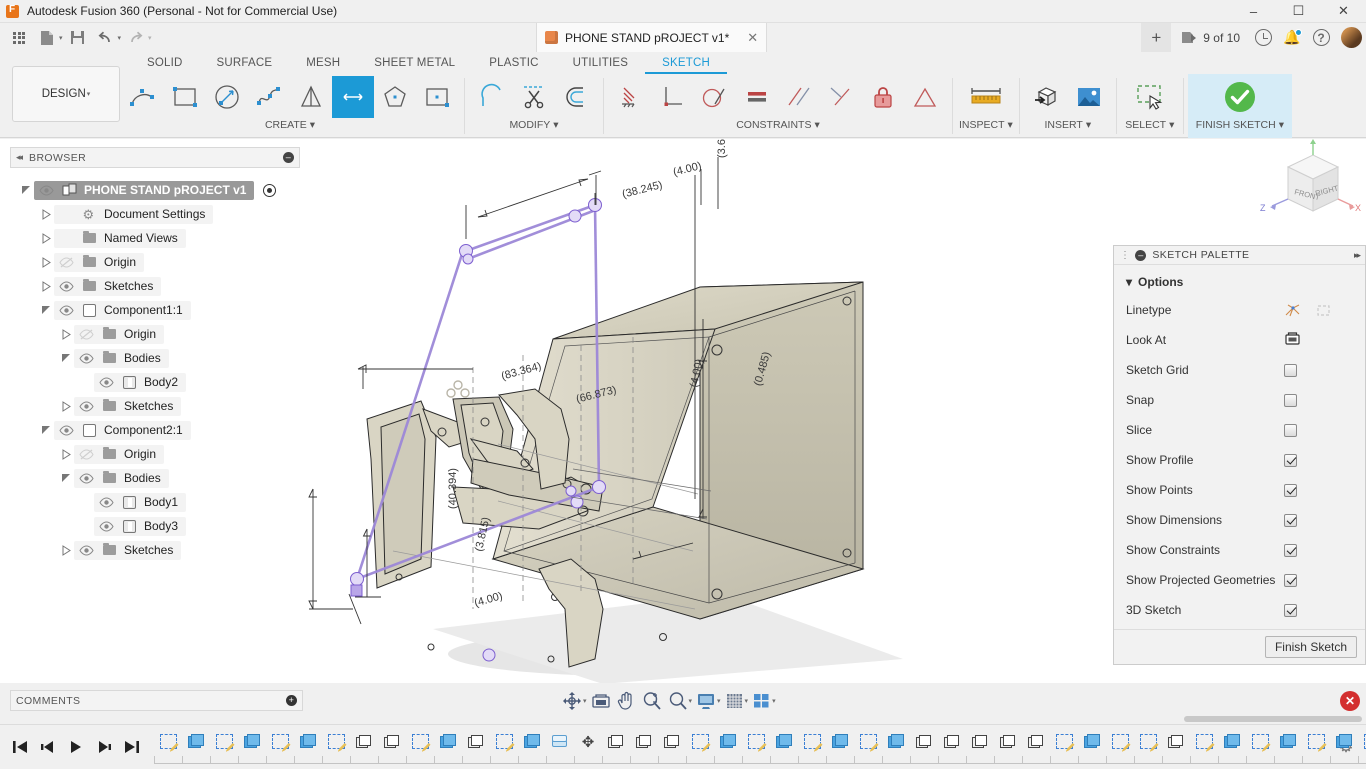 Image resolution: width=1366 pixels, height=769 pixels. Describe the element at coordinates (151, 526) in the screenshot. I see `tree-item: Body3` at that location.